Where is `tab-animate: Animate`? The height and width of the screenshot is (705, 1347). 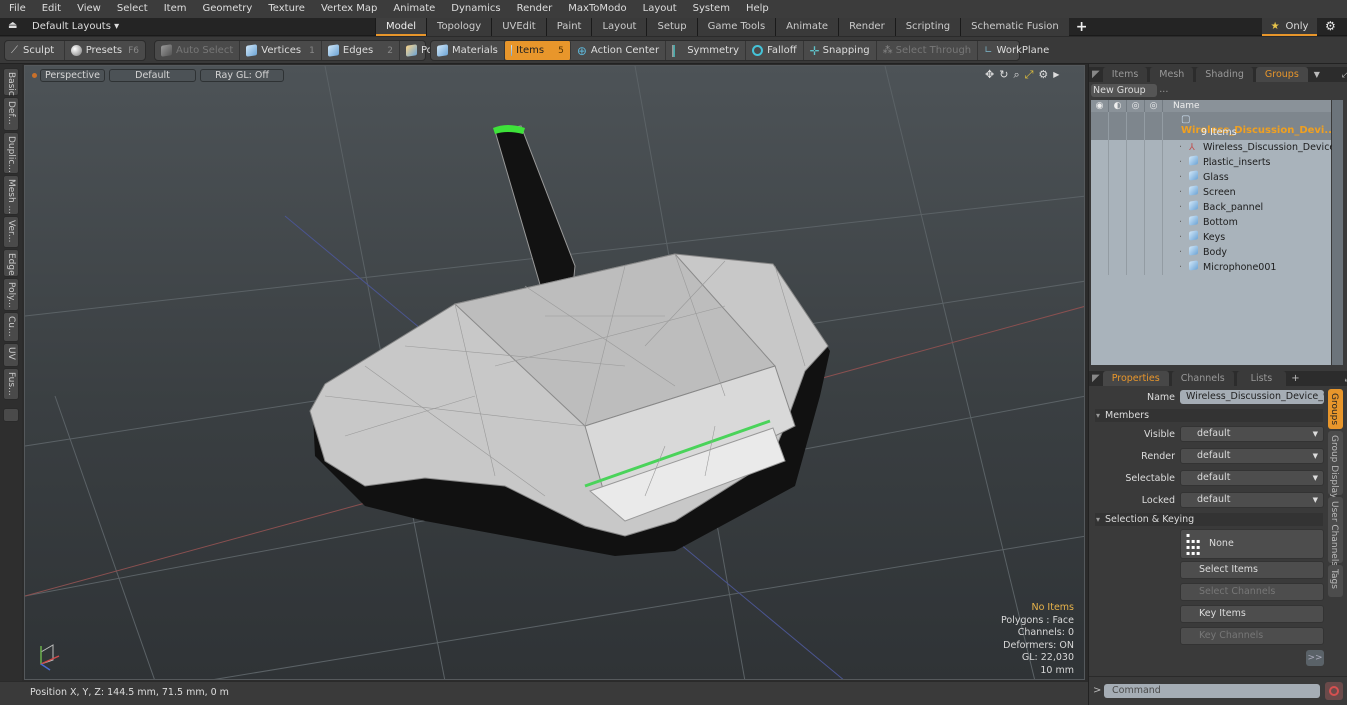
tab-animate: Animate is located at coordinates (807, 27).